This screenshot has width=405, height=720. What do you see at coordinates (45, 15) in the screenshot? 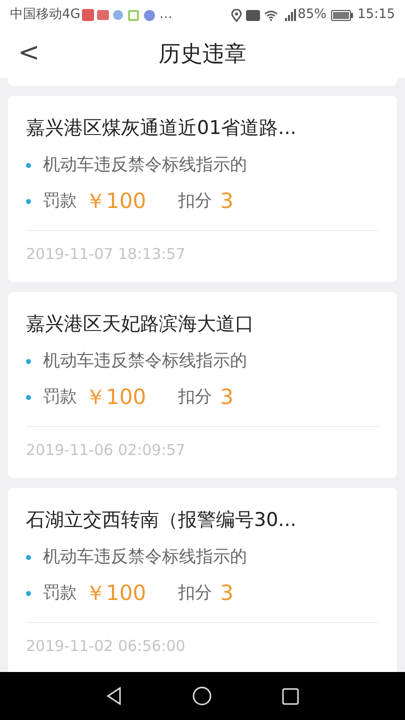
I see `carrier-text: 中国移动4G` at bounding box center [45, 15].